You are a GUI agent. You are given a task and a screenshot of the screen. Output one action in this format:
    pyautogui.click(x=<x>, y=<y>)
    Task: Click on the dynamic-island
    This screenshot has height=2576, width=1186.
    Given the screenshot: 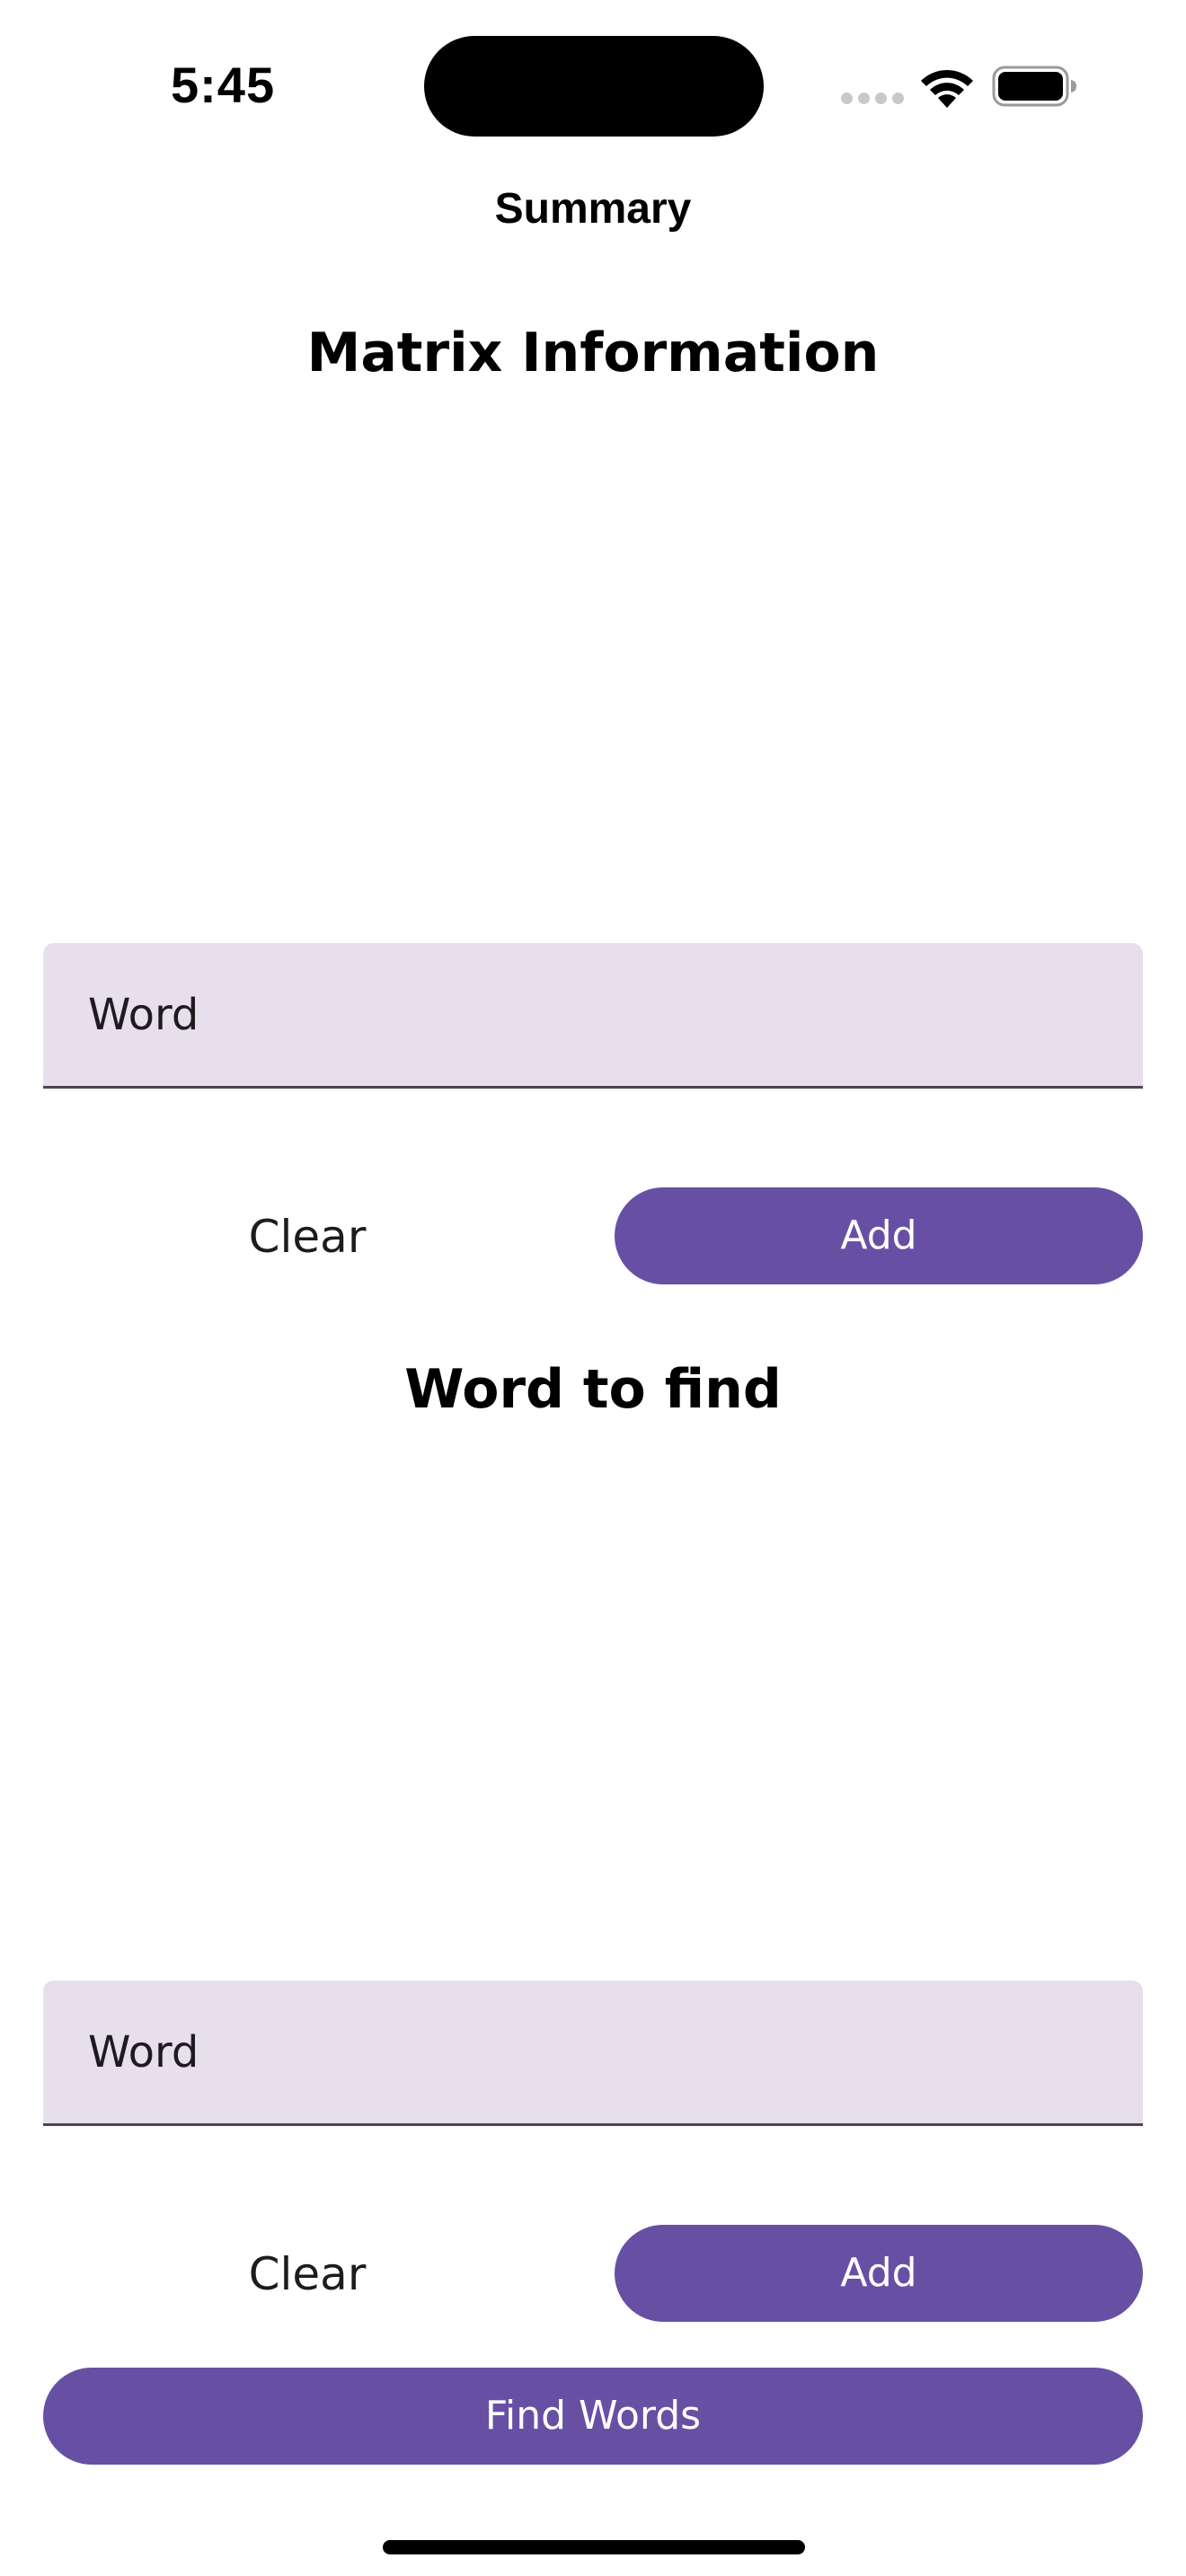 What is the action you would take?
    pyautogui.click(x=594, y=86)
    